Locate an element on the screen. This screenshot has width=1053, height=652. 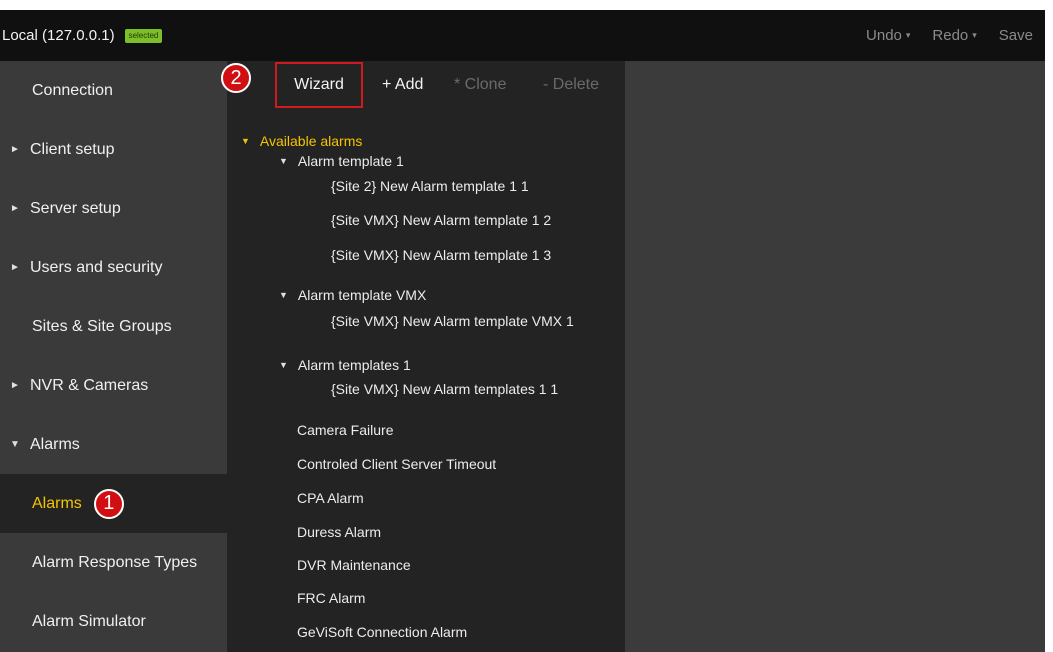
step-marker-2: 2 is located at coordinates (236, 78).